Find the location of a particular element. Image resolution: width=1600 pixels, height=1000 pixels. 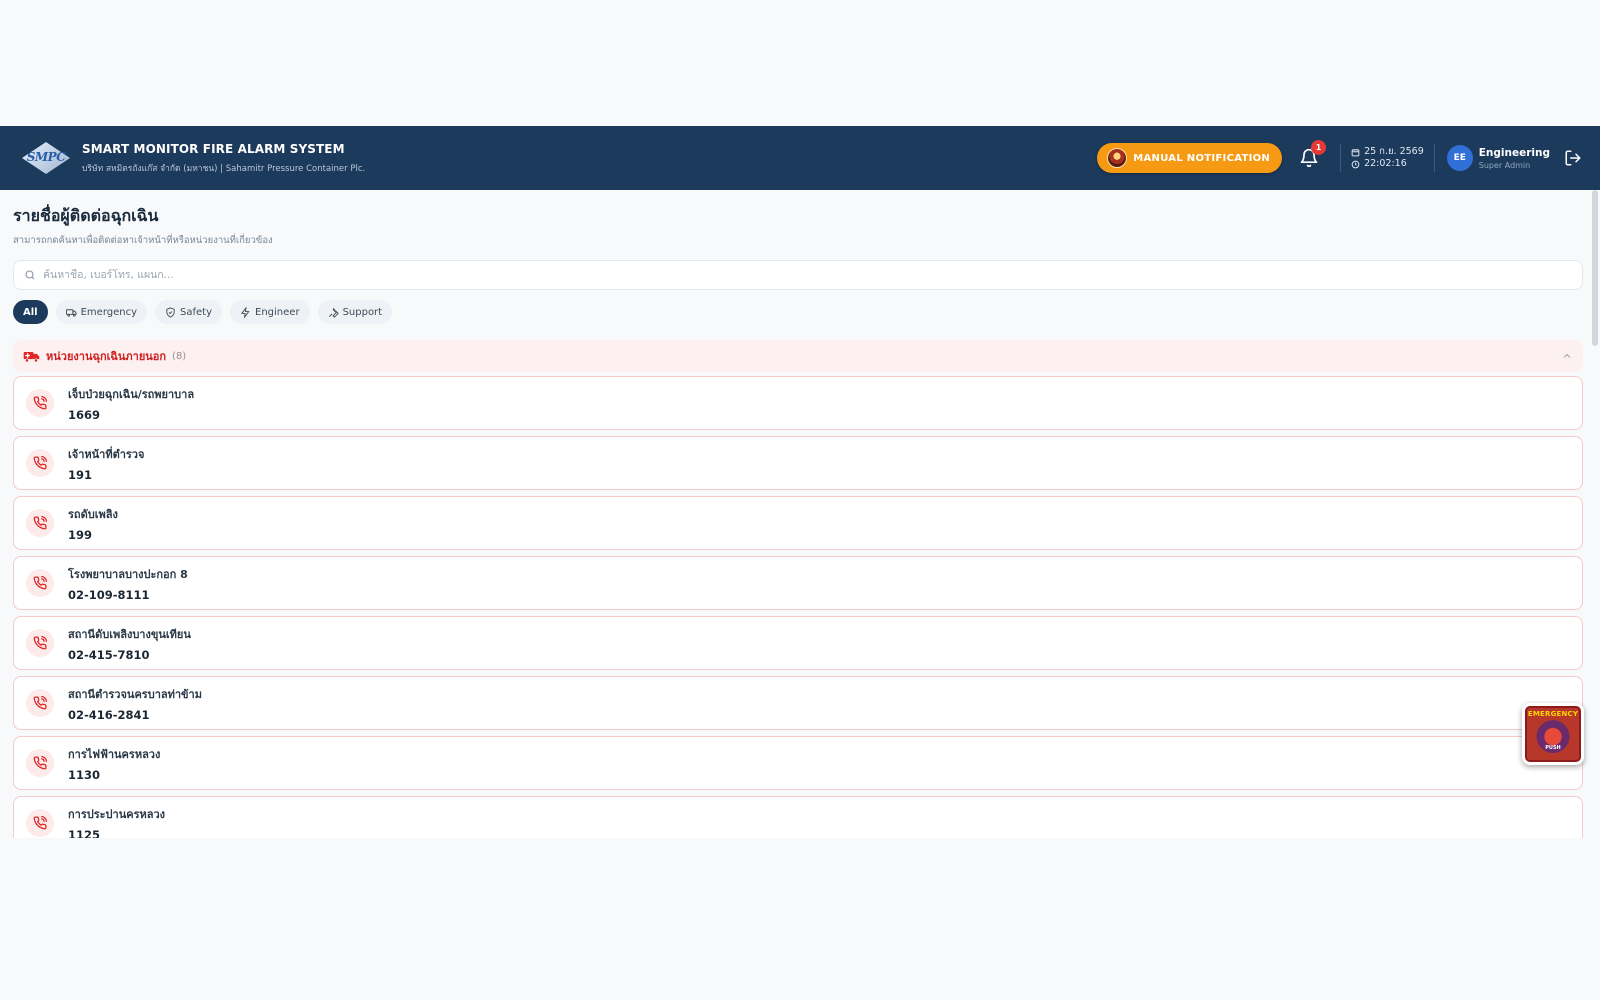

push-label: PUSH is located at coordinates (1553, 748).